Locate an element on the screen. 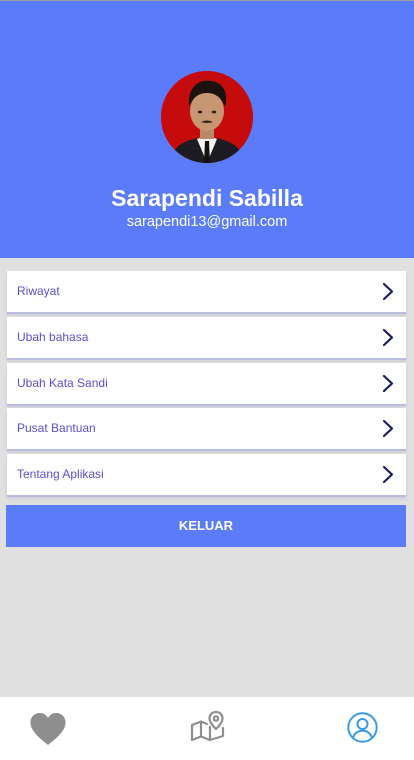 The width and height of the screenshot is (414, 760). map-pin-icon is located at coordinates (207, 726).